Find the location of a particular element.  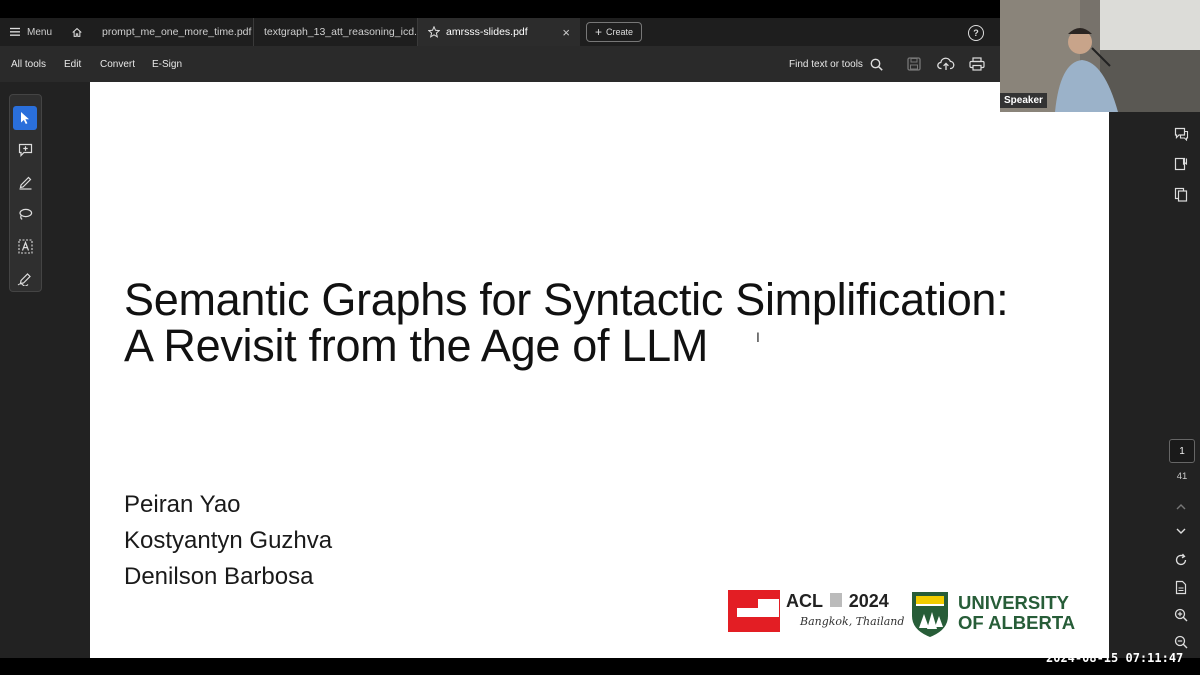

rotate-icon is located at coordinates (1181, 559).